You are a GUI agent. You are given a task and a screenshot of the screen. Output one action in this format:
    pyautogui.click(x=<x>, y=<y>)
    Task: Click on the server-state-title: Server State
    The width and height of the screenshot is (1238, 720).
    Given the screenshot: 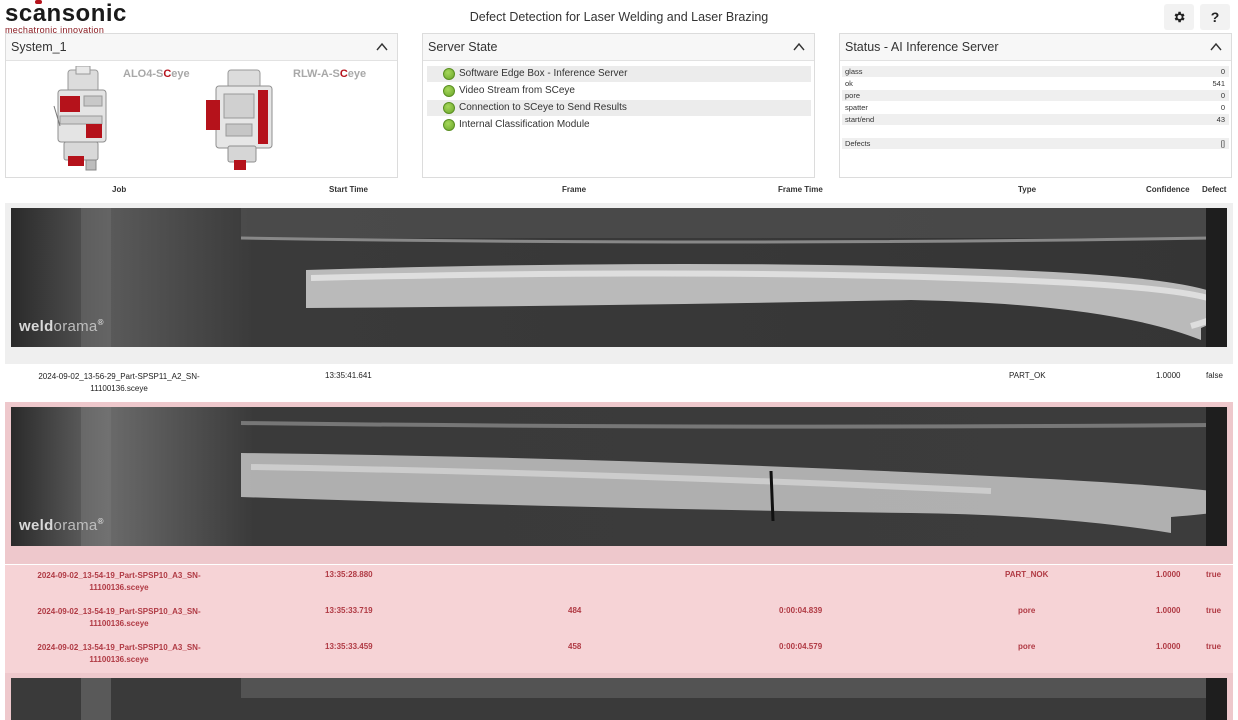 What is the action you would take?
    pyautogui.click(x=463, y=47)
    